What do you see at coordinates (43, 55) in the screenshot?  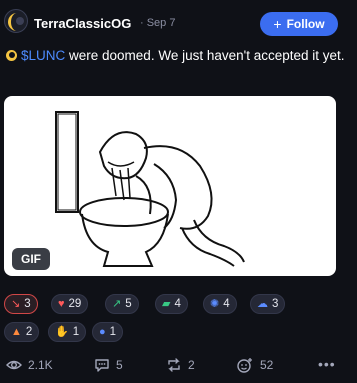 I see `cashtag-link: $LUNC` at bounding box center [43, 55].